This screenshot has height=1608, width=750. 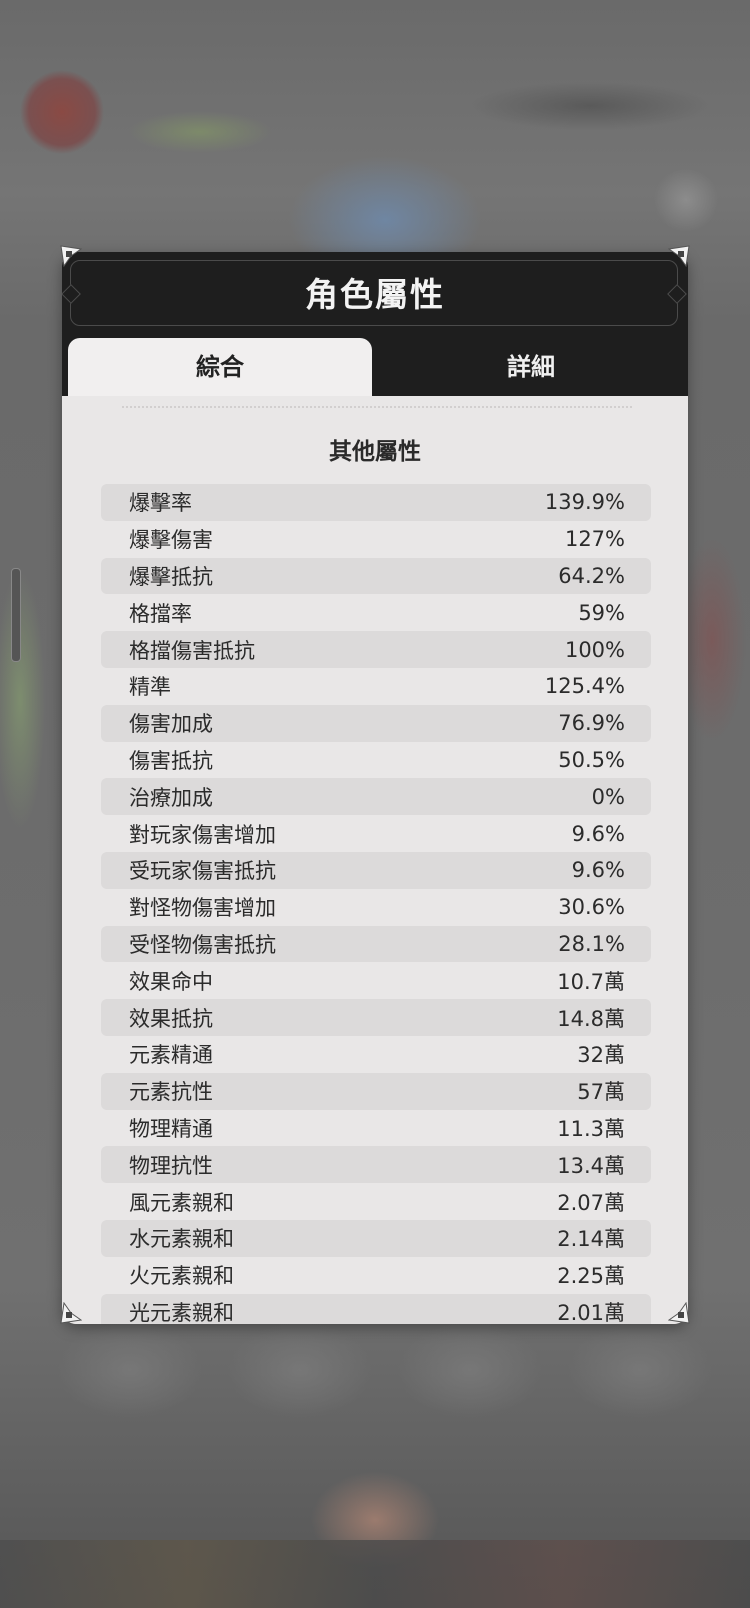 What do you see at coordinates (594, 649) in the screenshot?
I see `stat-value: 100%` at bounding box center [594, 649].